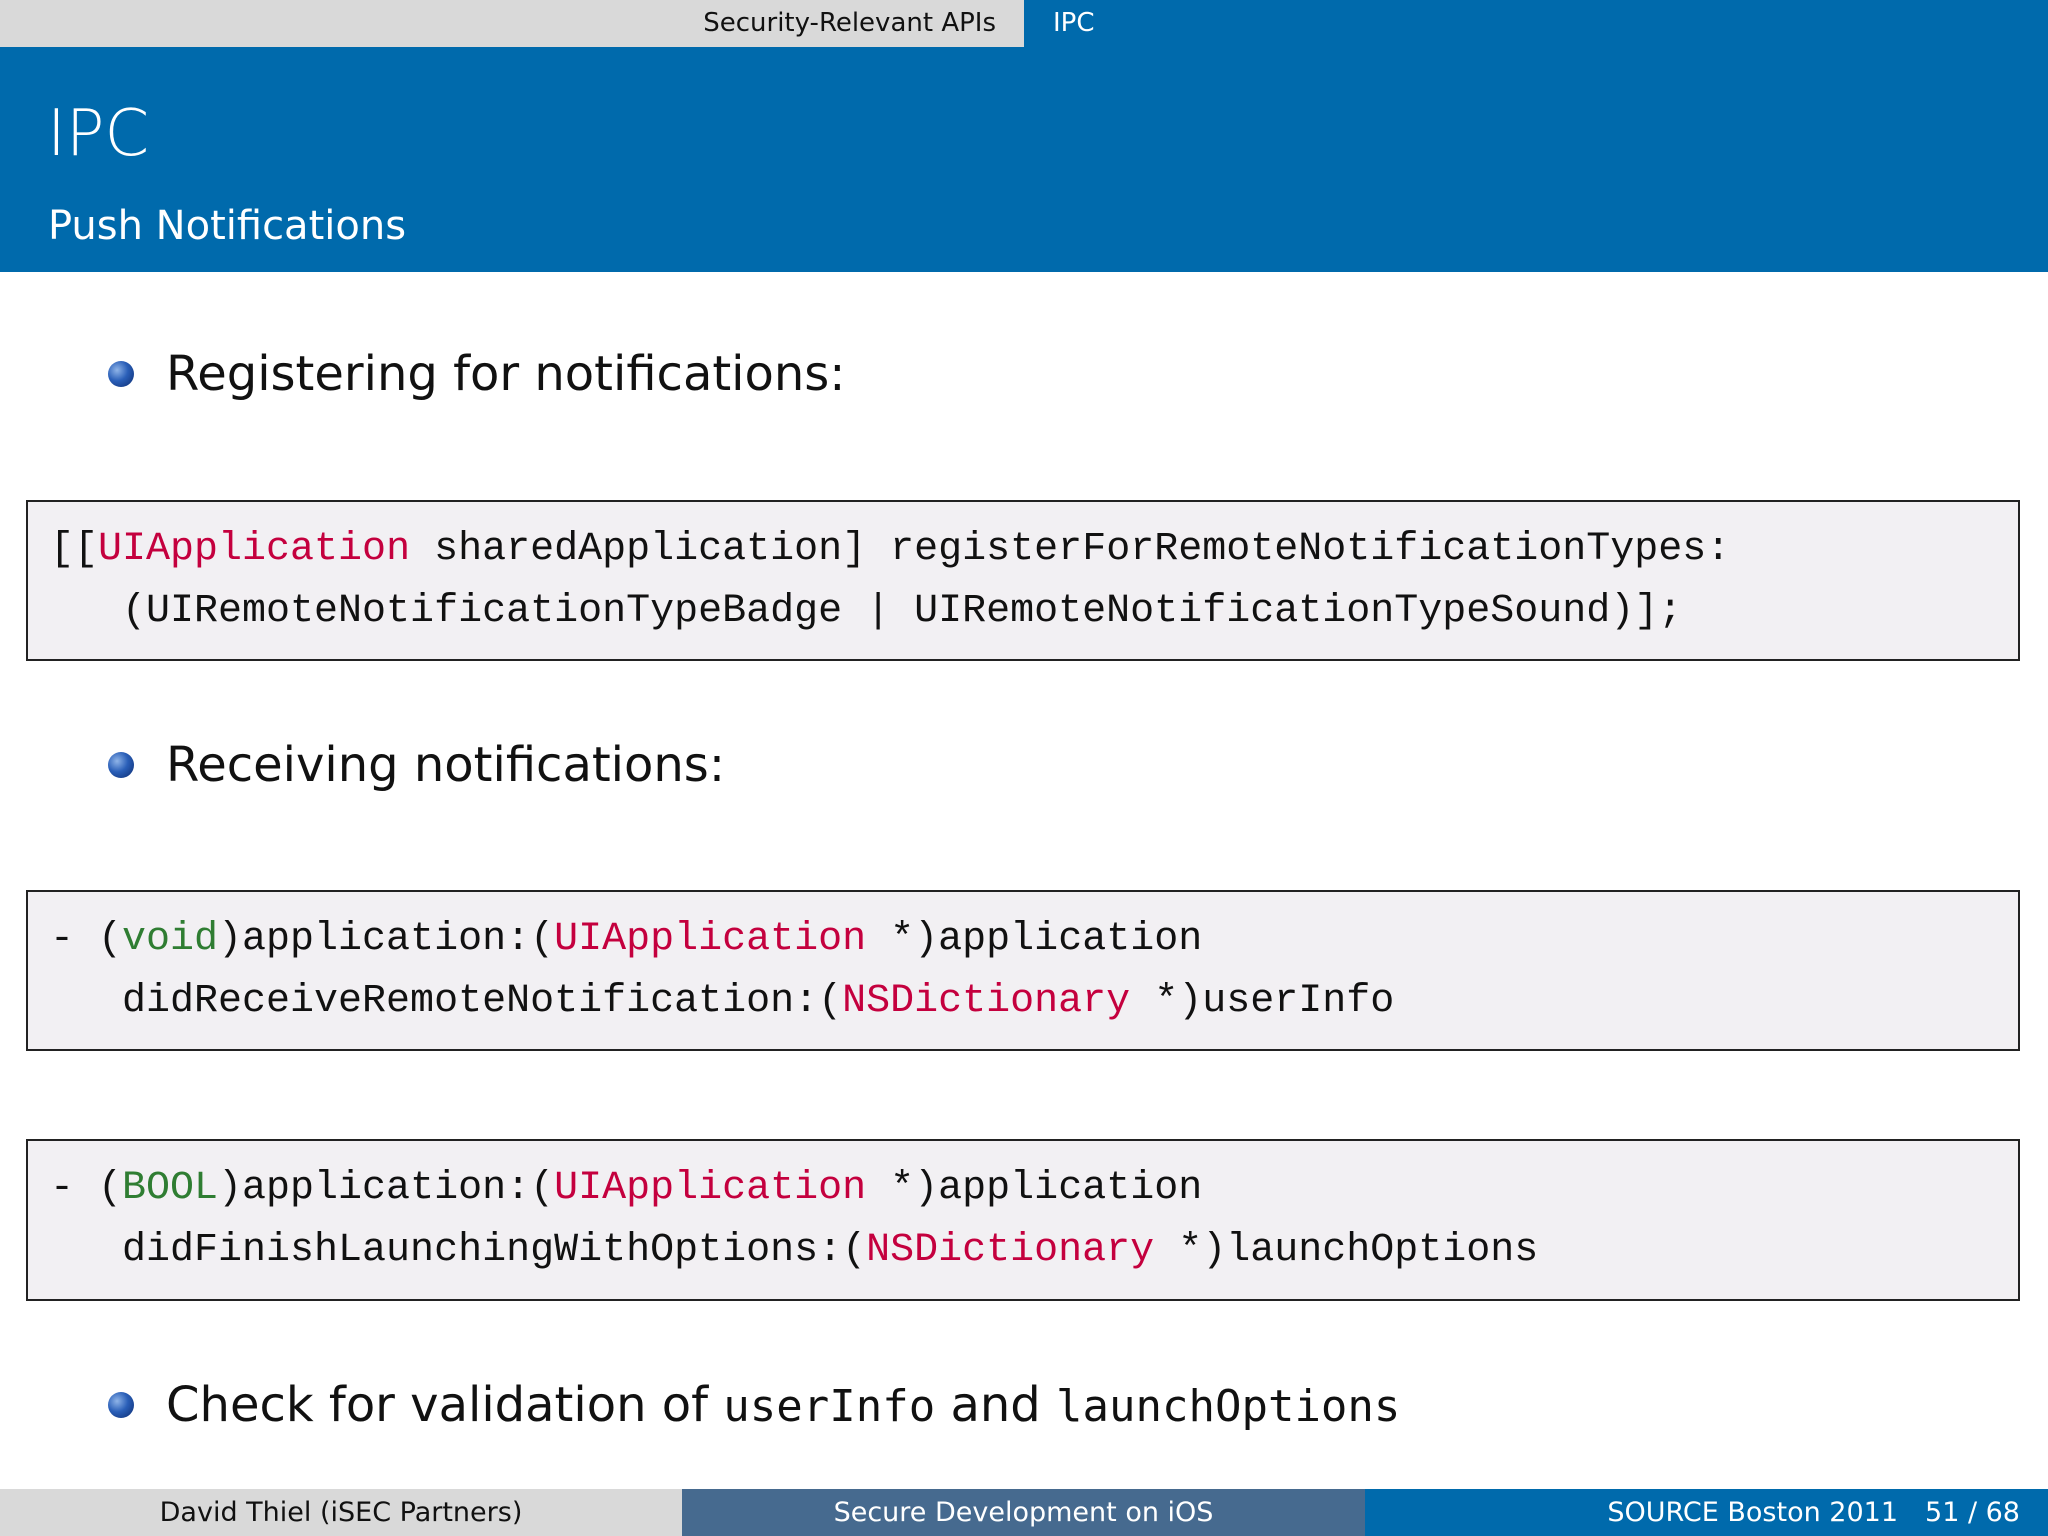 Image resolution: width=2048 pixels, height=1536 pixels. Describe the element at coordinates (1536, 23) in the screenshot. I see `nav-subsection-current: IPC` at that location.